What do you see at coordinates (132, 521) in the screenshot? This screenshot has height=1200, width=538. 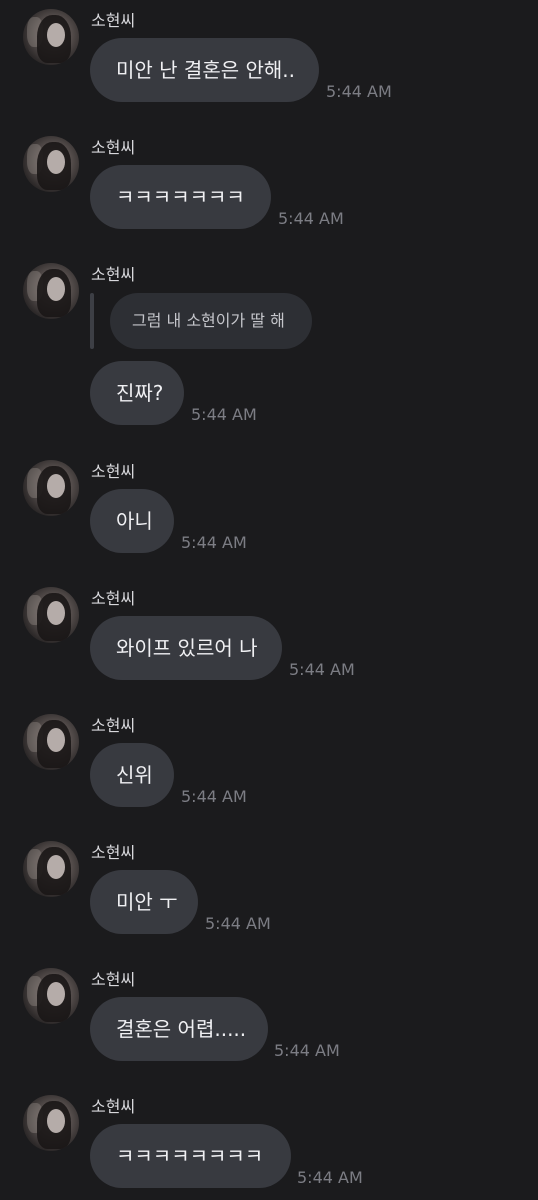 I see `message-bubble: 아니` at bounding box center [132, 521].